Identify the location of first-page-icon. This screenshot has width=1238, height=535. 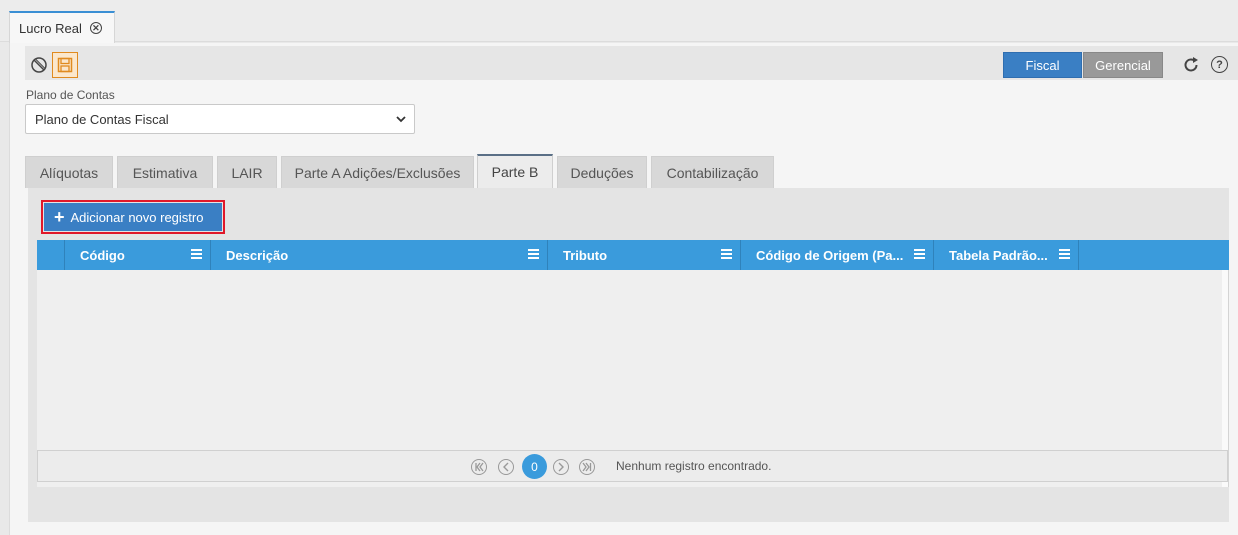
(479, 467).